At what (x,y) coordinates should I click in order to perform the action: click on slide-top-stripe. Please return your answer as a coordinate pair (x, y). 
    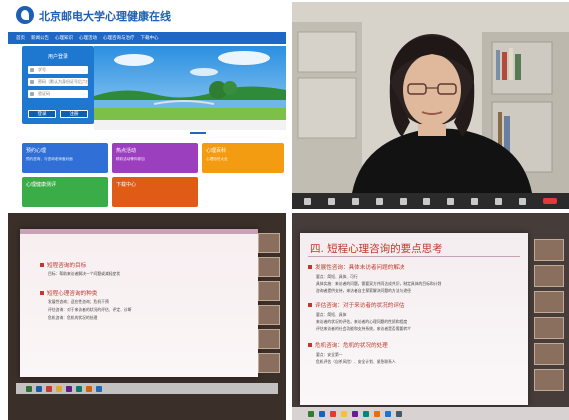
    Looking at the image, I should click on (139, 231).